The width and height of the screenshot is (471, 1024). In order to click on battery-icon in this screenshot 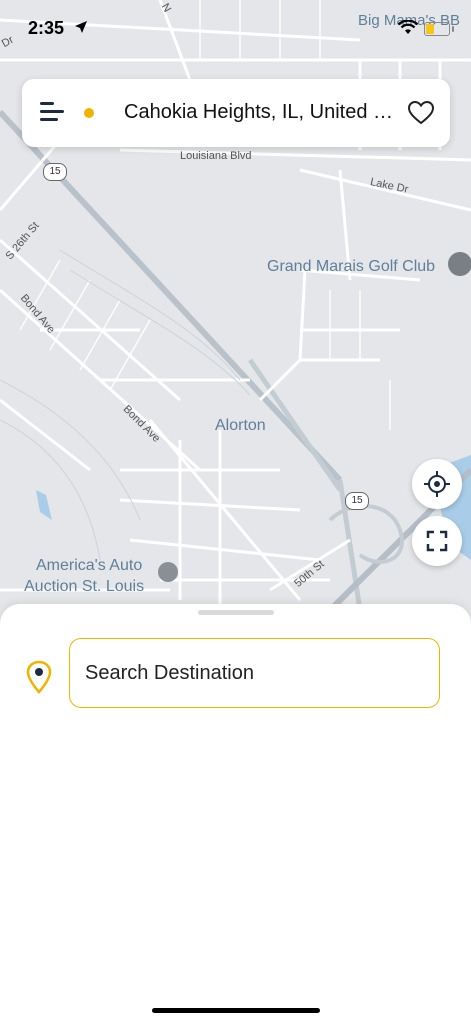, I will do `click(439, 29)`.